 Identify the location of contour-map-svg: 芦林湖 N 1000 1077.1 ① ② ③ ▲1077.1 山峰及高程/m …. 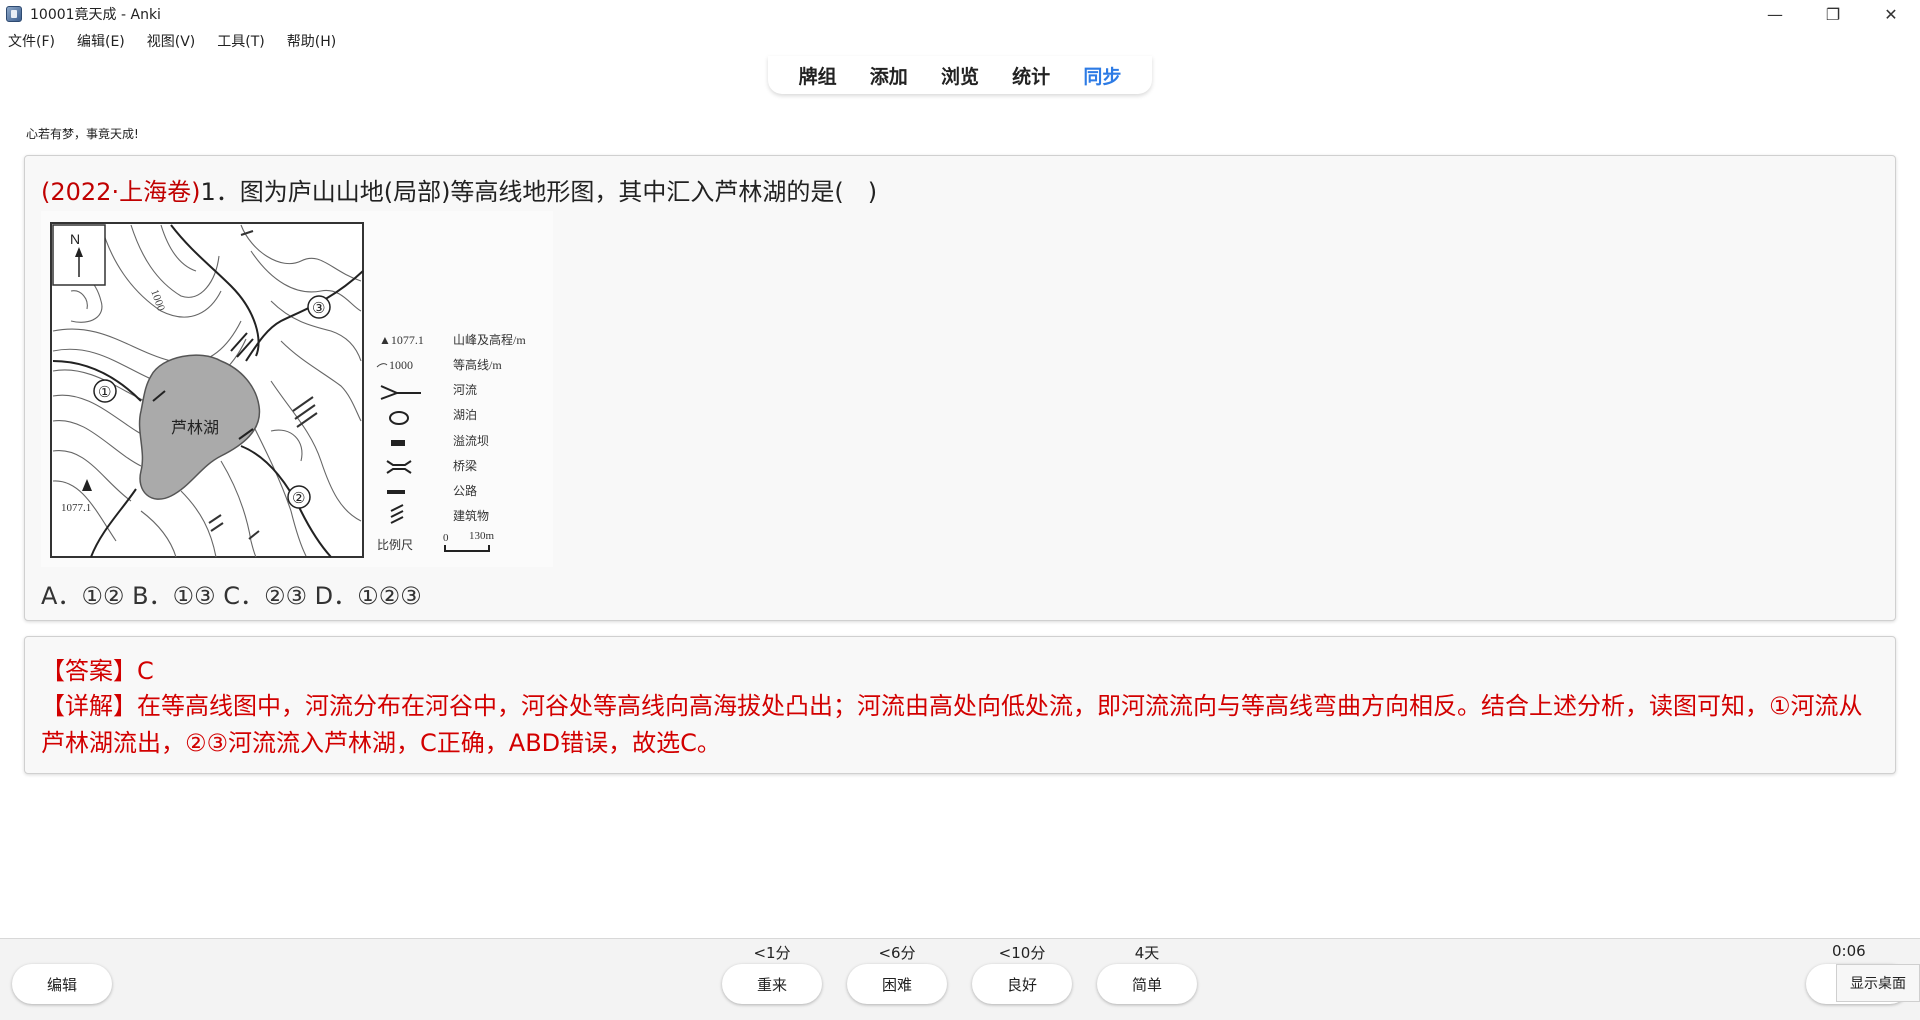
(297, 389).